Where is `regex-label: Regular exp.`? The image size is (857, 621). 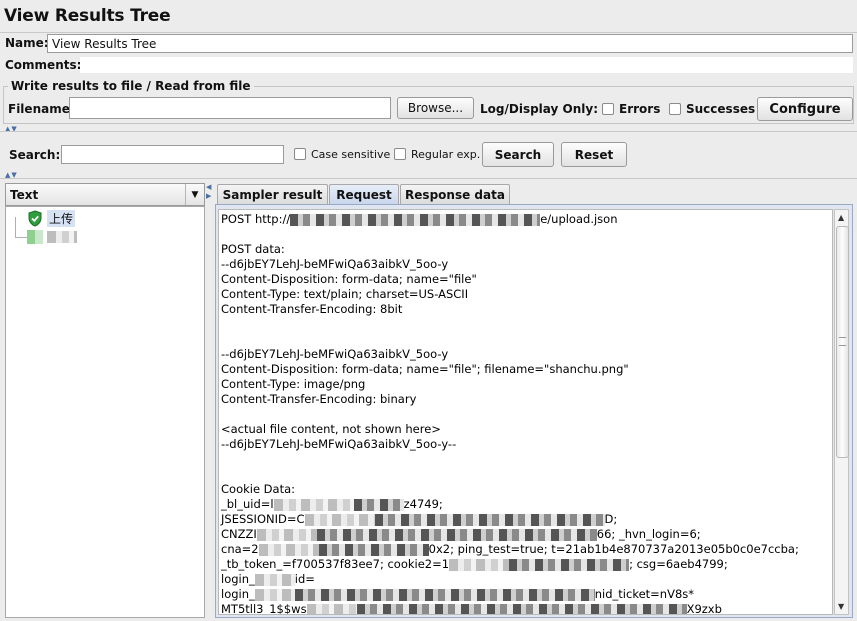
regex-label: Regular exp. is located at coordinates (446, 154).